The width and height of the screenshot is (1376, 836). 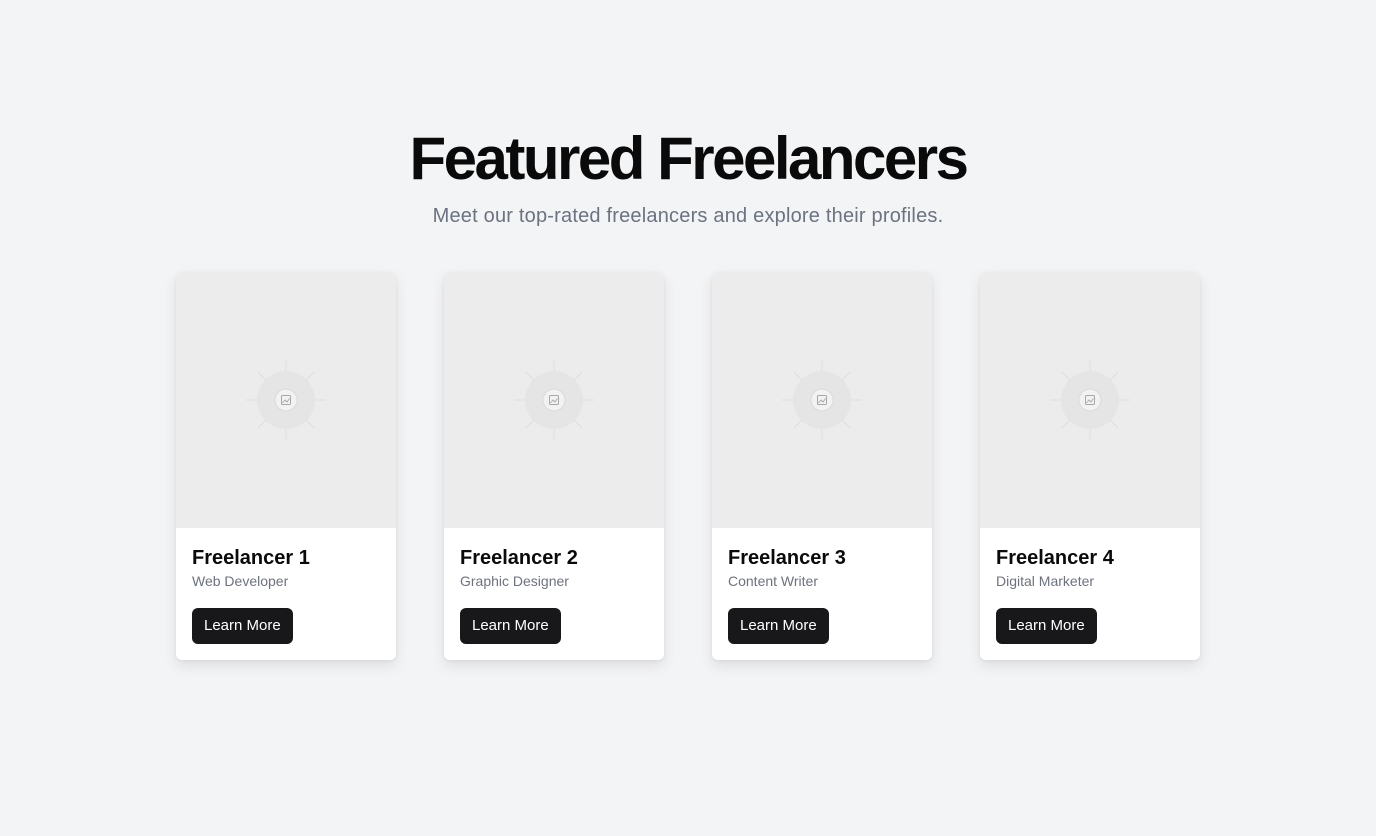 What do you see at coordinates (514, 581) in the screenshot?
I see `freelancer-role: Graphic Designer` at bounding box center [514, 581].